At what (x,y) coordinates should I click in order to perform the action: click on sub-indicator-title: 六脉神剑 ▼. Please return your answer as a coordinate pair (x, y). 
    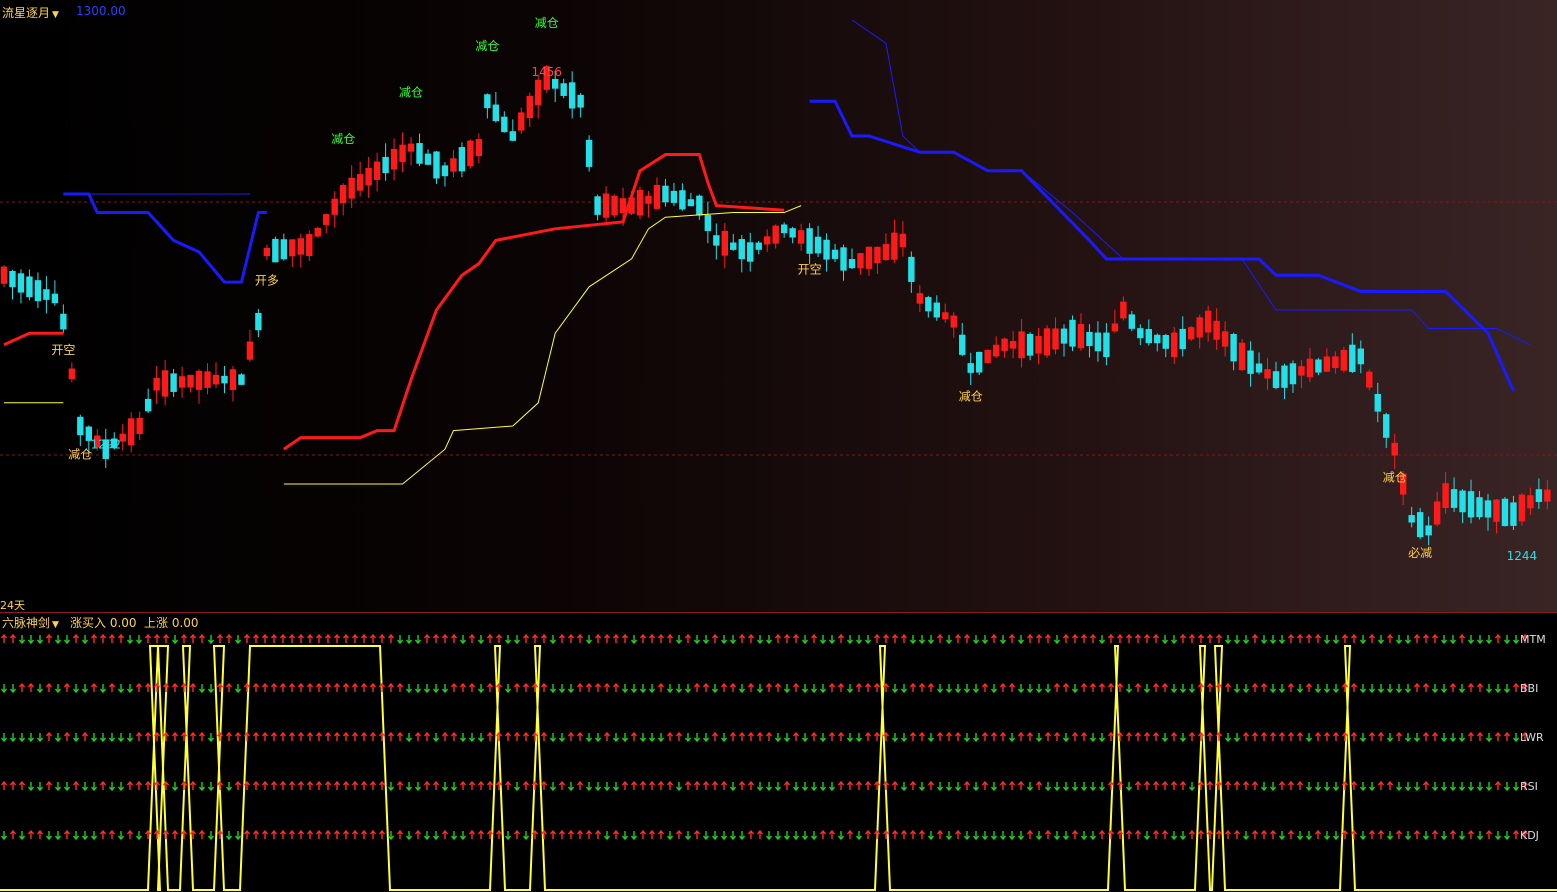
    Looking at the image, I should click on (30, 622).